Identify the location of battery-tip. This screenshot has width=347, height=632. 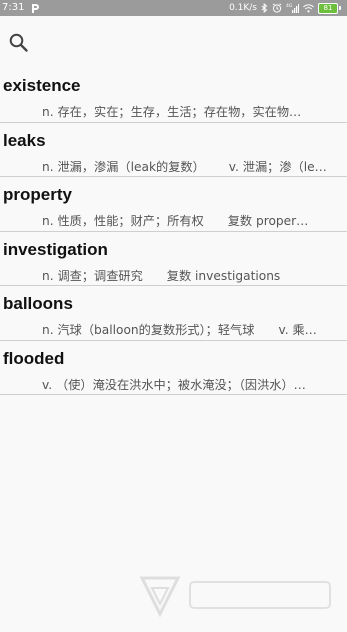
(340, 8).